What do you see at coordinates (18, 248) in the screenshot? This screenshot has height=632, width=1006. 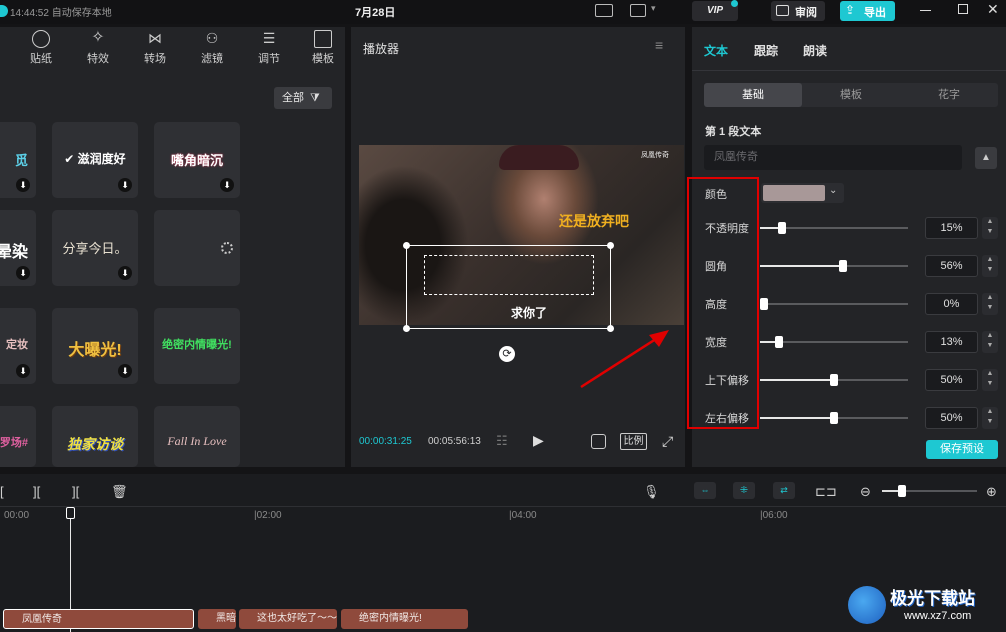 I see `template-card: 晕染 ⬇` at bounding box center [18, 248].